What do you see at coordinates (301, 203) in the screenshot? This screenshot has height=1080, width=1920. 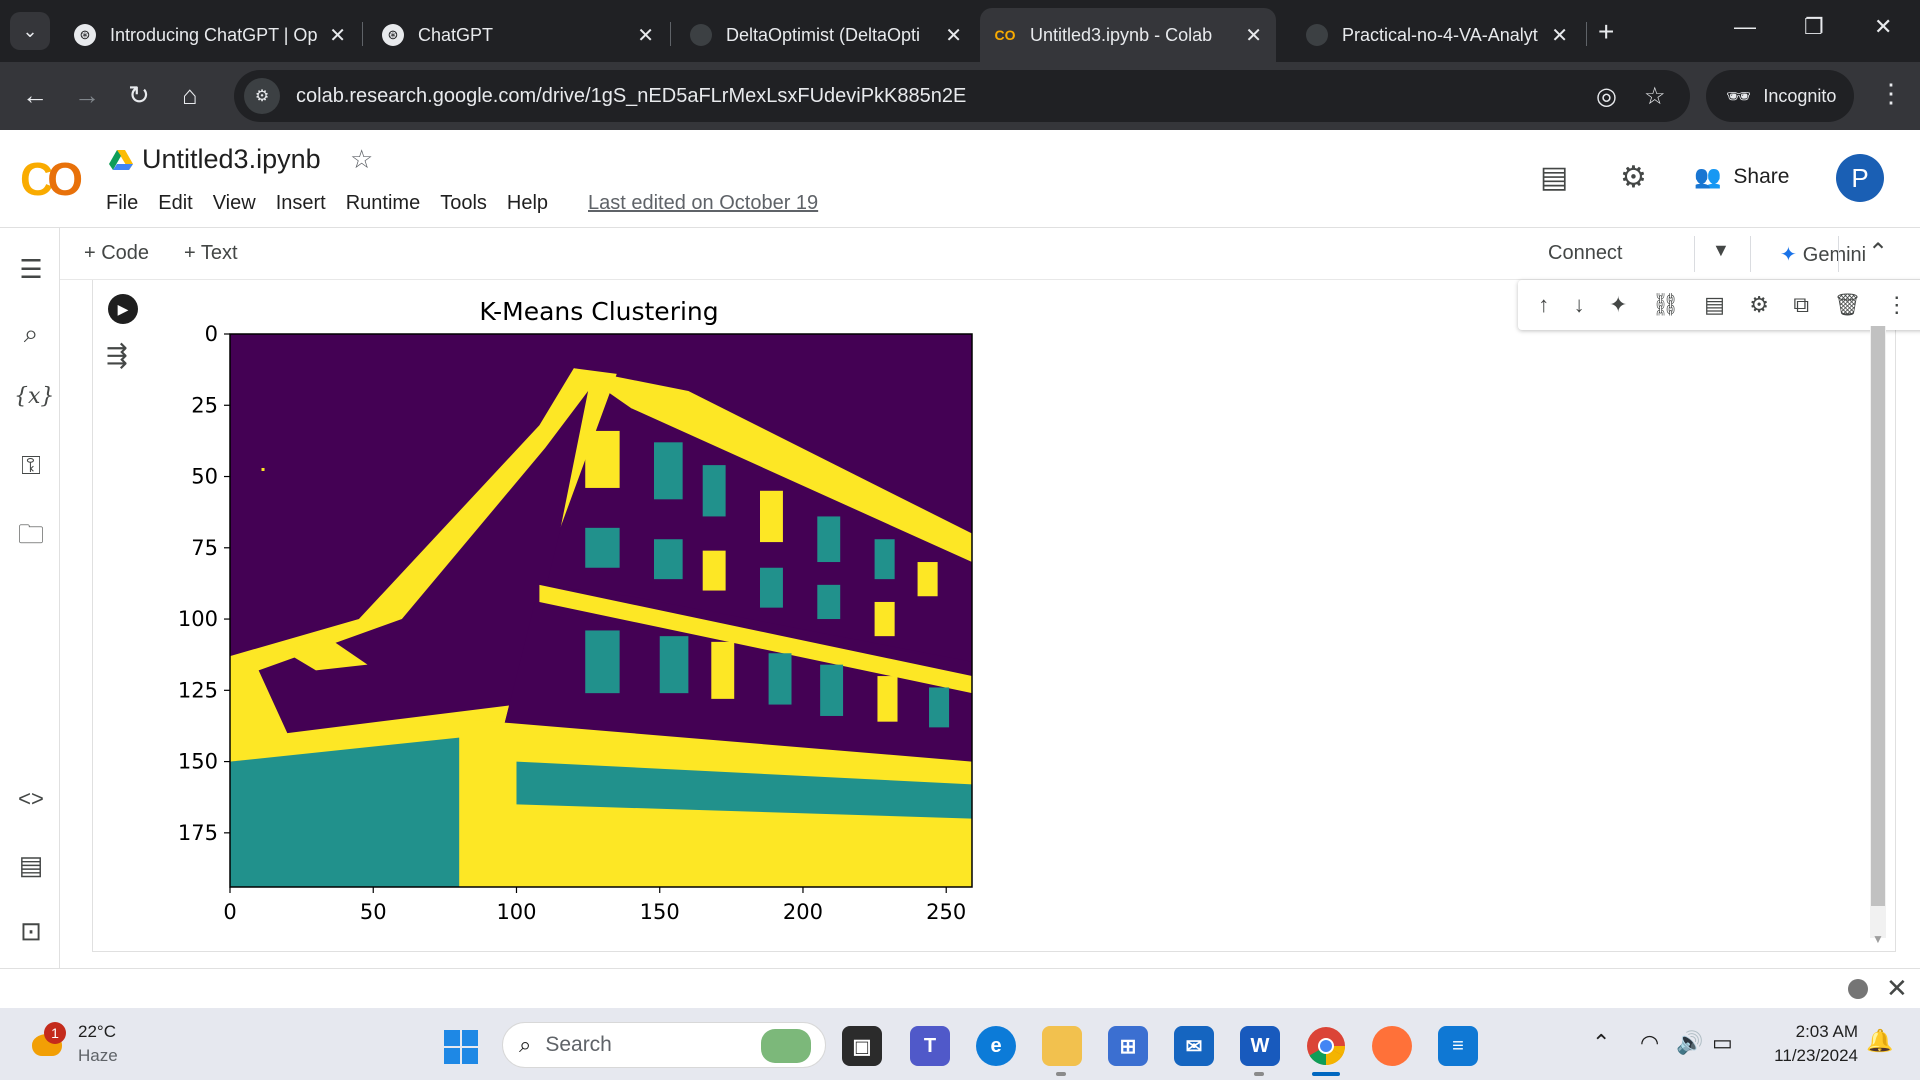 I see `menu-insert: Insert` at bounding box center [301, 203].